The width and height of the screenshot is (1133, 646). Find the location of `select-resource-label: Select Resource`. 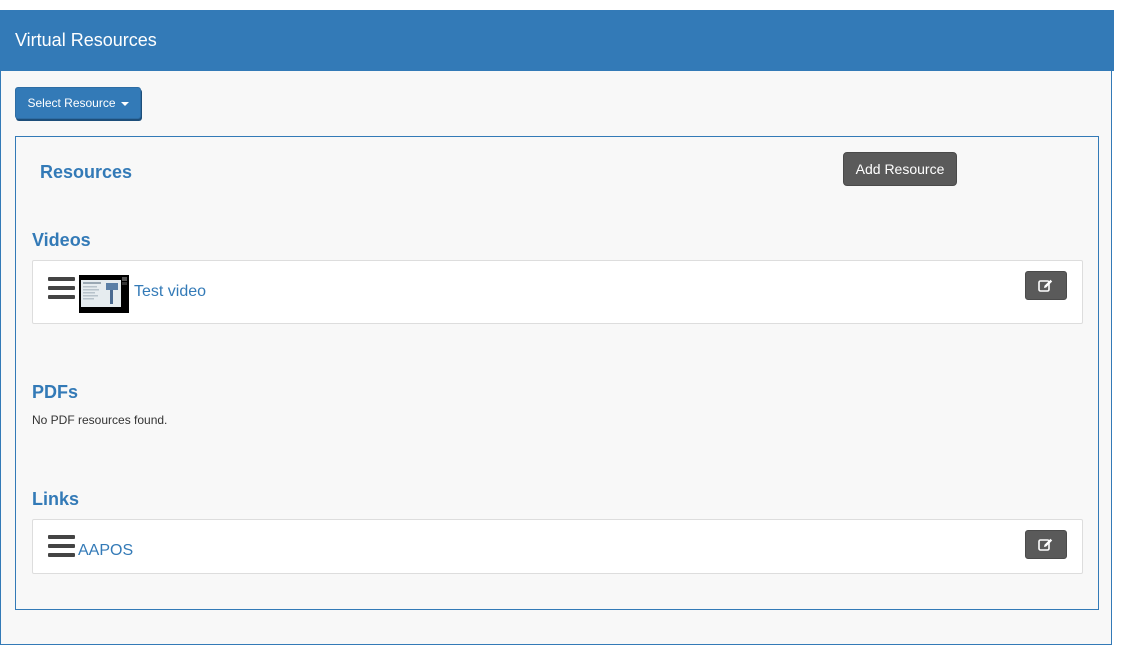

select-resource-label: Select Resource is located at coordinates (71, 103).